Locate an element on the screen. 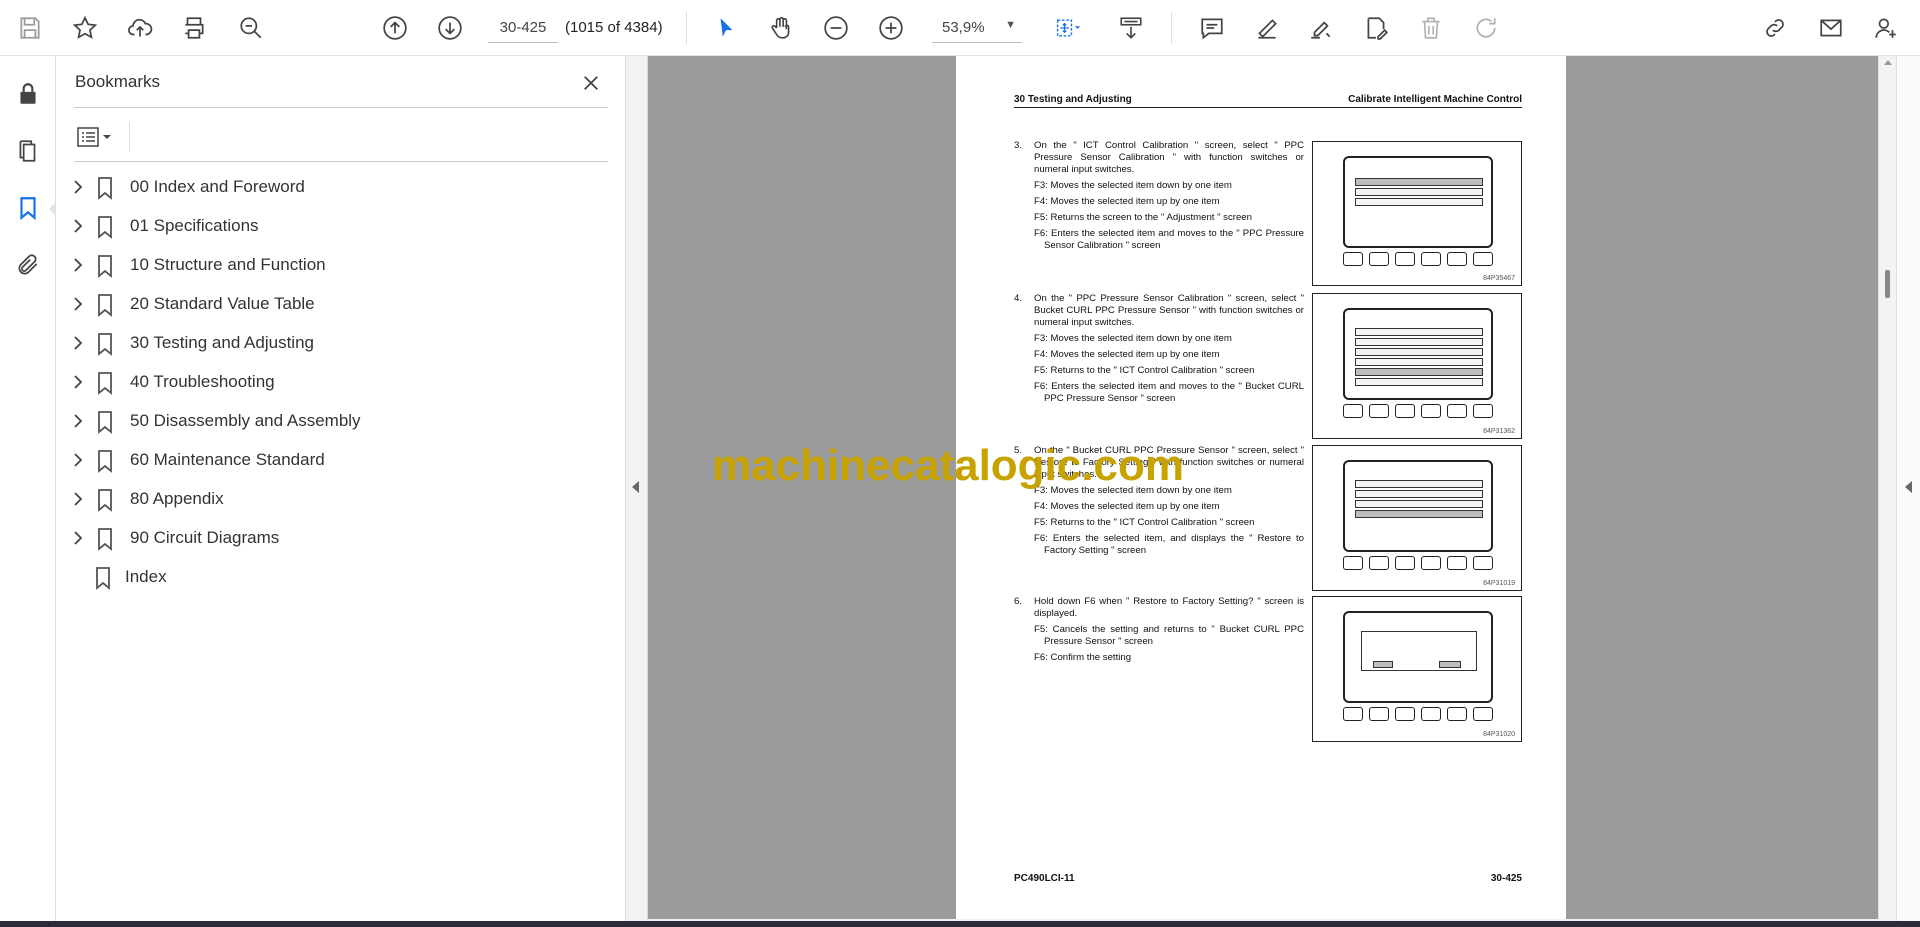 This screenshot has width=1920, height=927. zoom-select: 53,9% ▼ is located at coordinates (977, 28).